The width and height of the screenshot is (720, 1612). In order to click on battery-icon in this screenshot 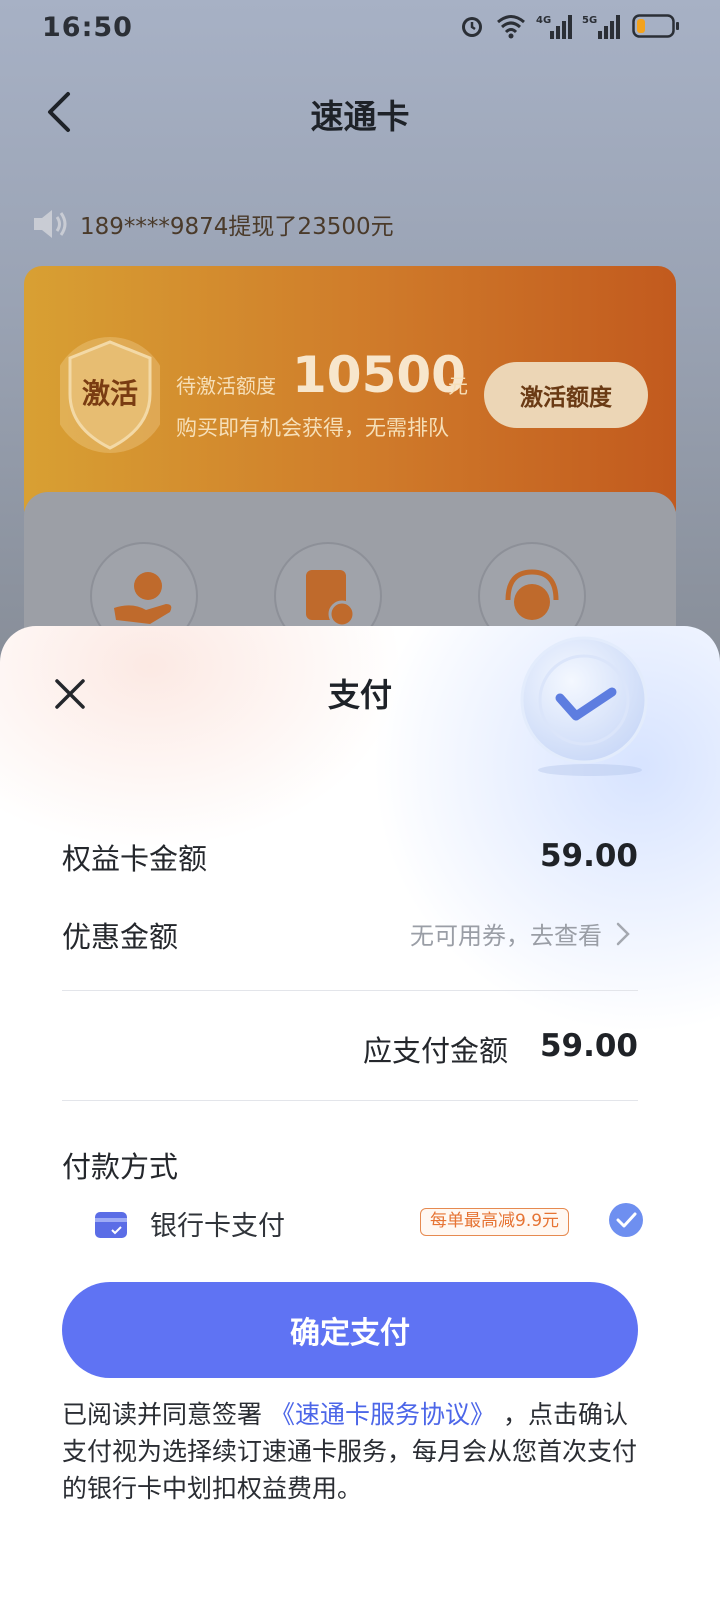, I will do `click(655, 26)`.